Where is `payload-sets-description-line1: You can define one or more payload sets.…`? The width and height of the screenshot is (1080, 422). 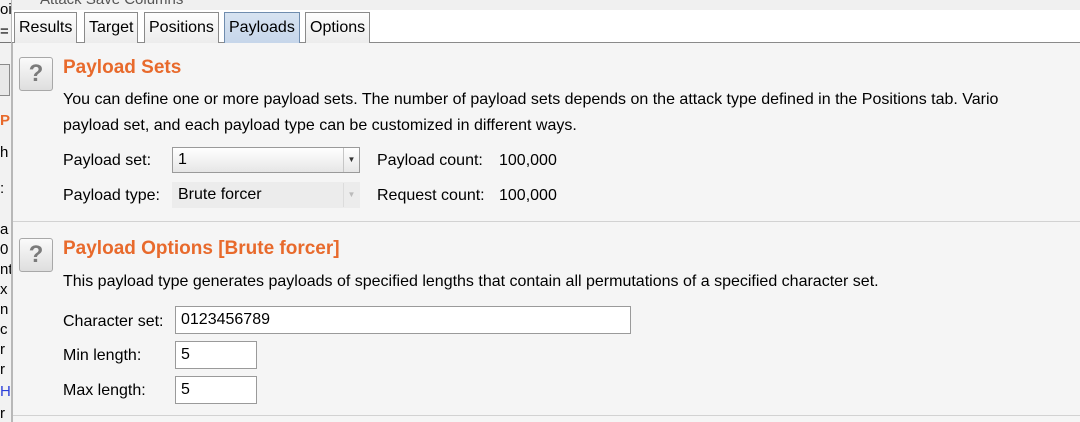
payload-sets-description-line1: You can define one or more payload sets.… is located at coordinates (531, 99).